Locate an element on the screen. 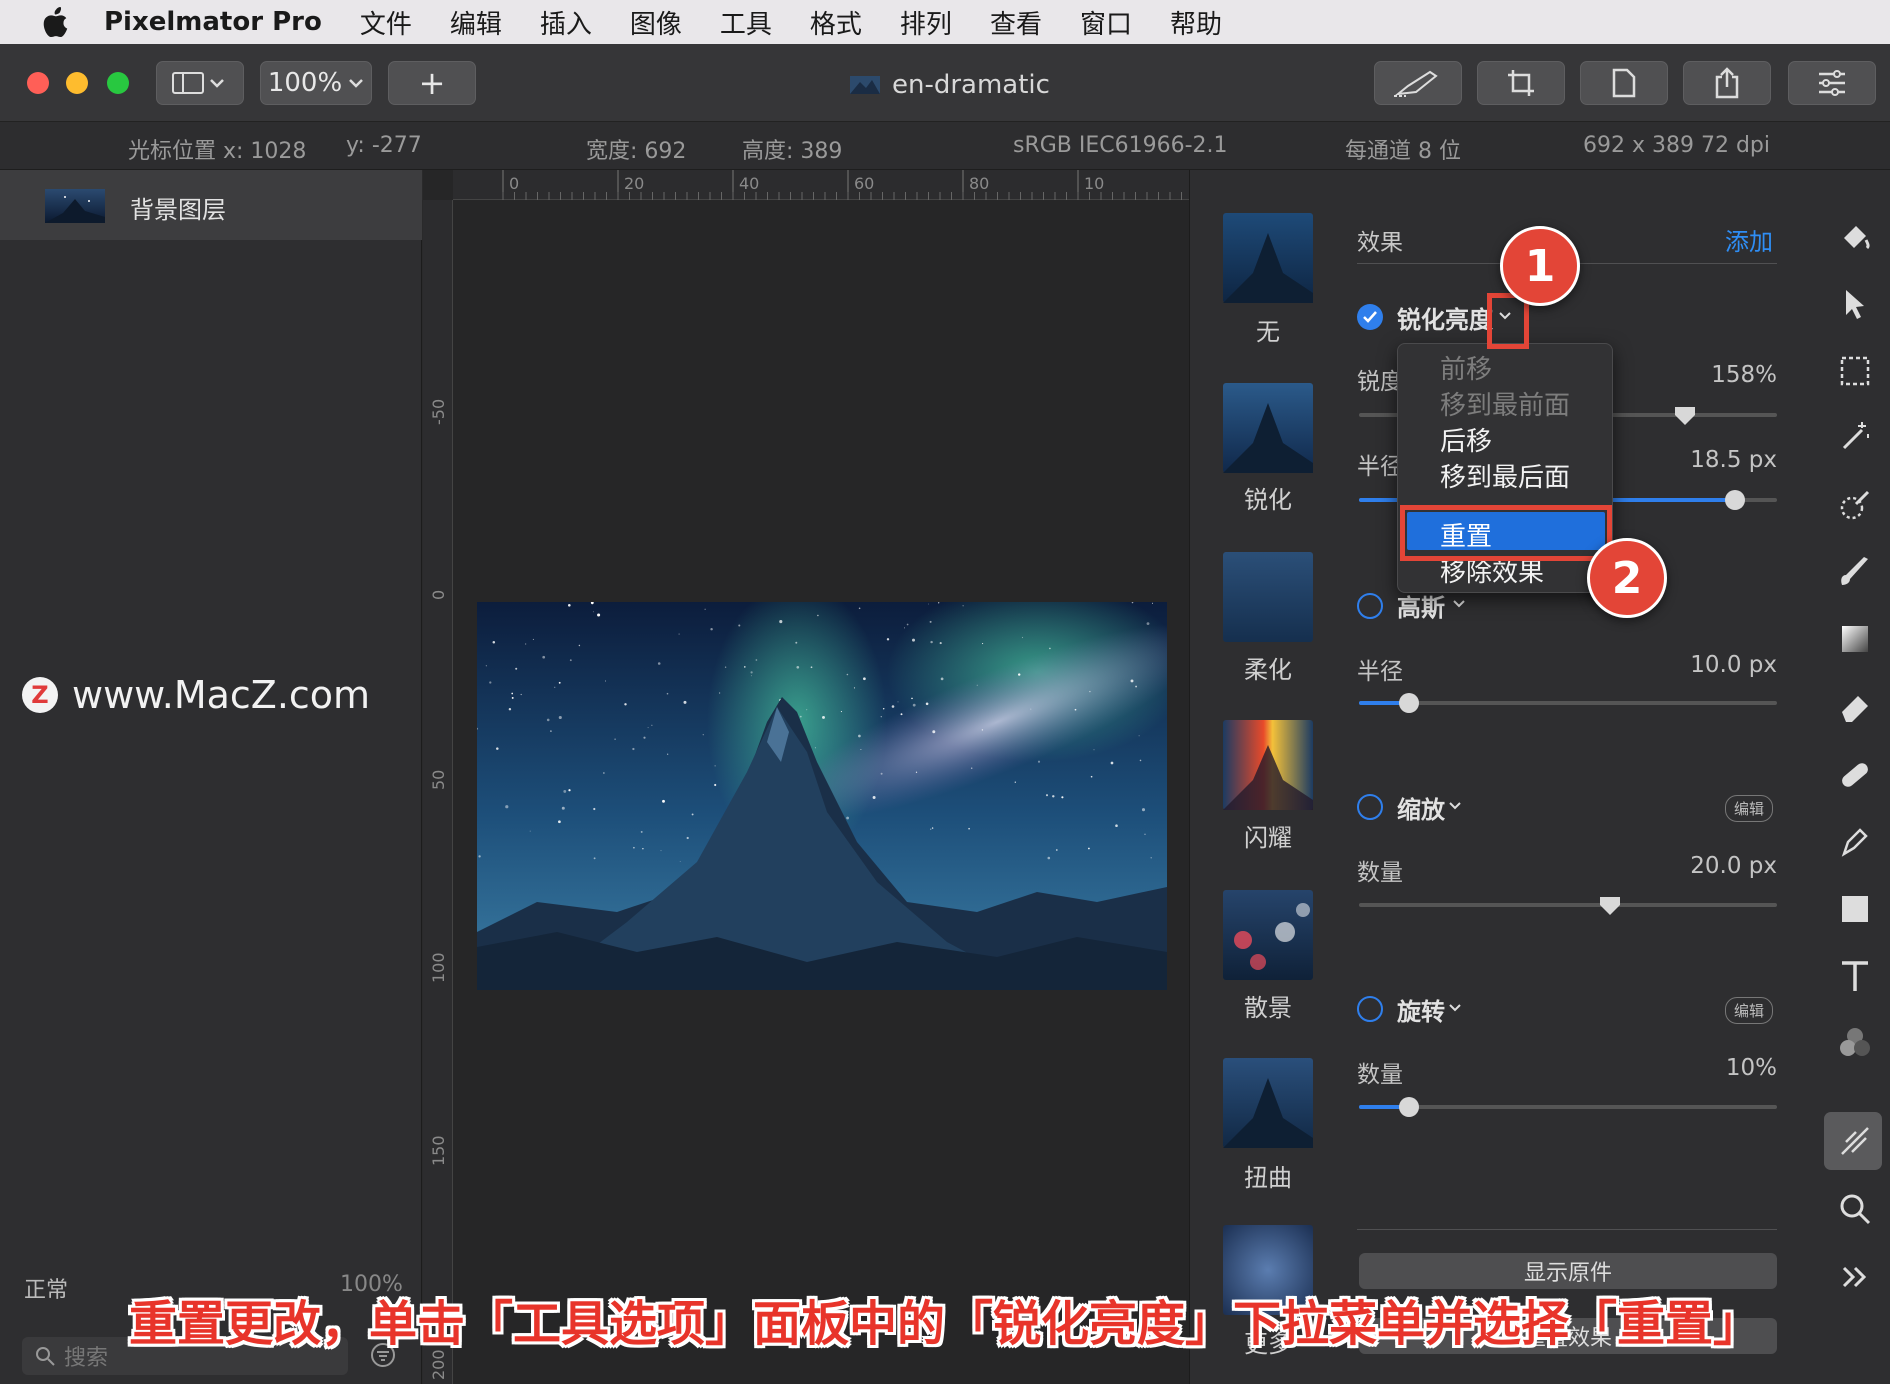 The image size is (1890, 1384). ruler-label: 0 is located at coordinates (438, 594).